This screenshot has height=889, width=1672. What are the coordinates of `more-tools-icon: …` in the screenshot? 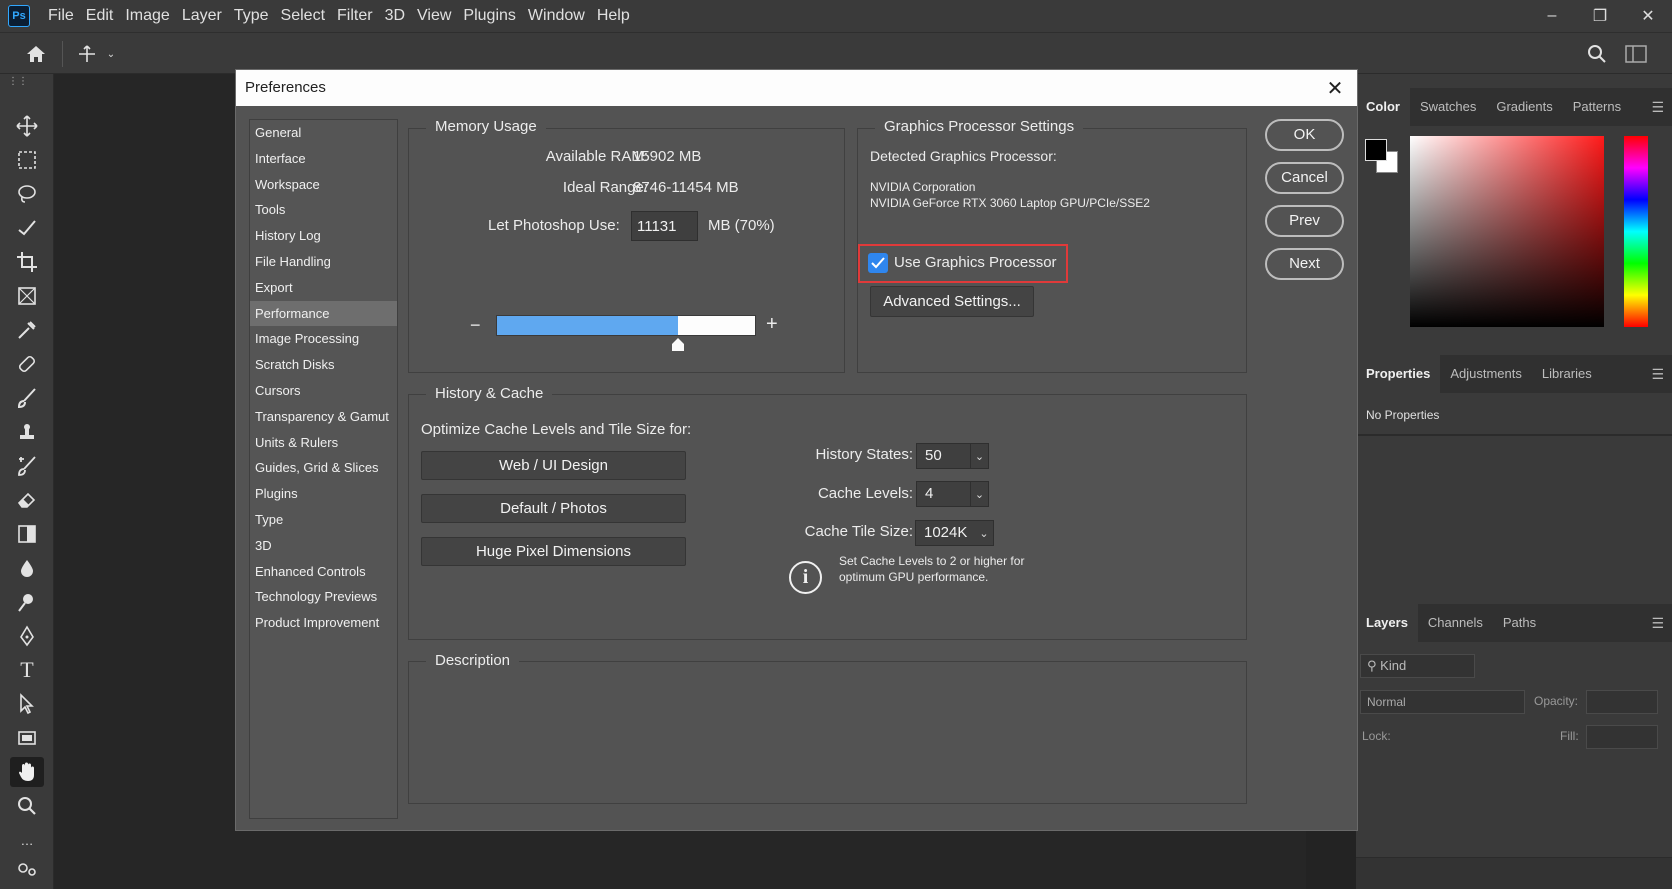 It's located at (27, 840).